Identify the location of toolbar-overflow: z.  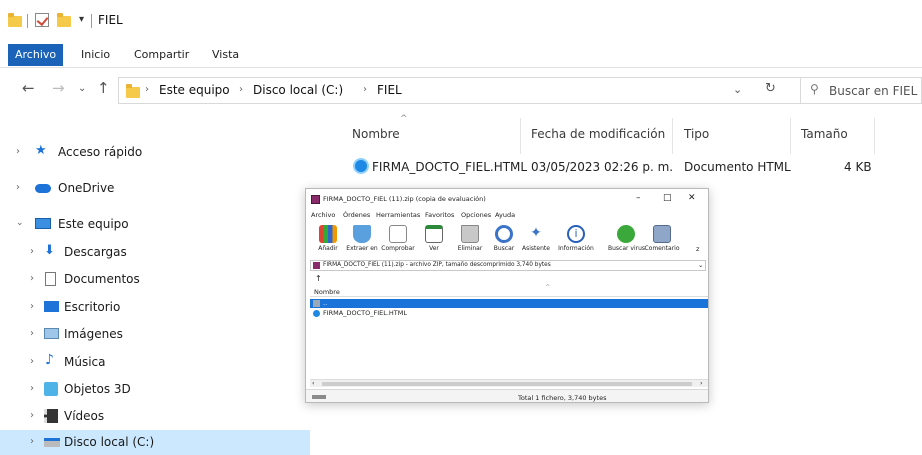
(697, 249).